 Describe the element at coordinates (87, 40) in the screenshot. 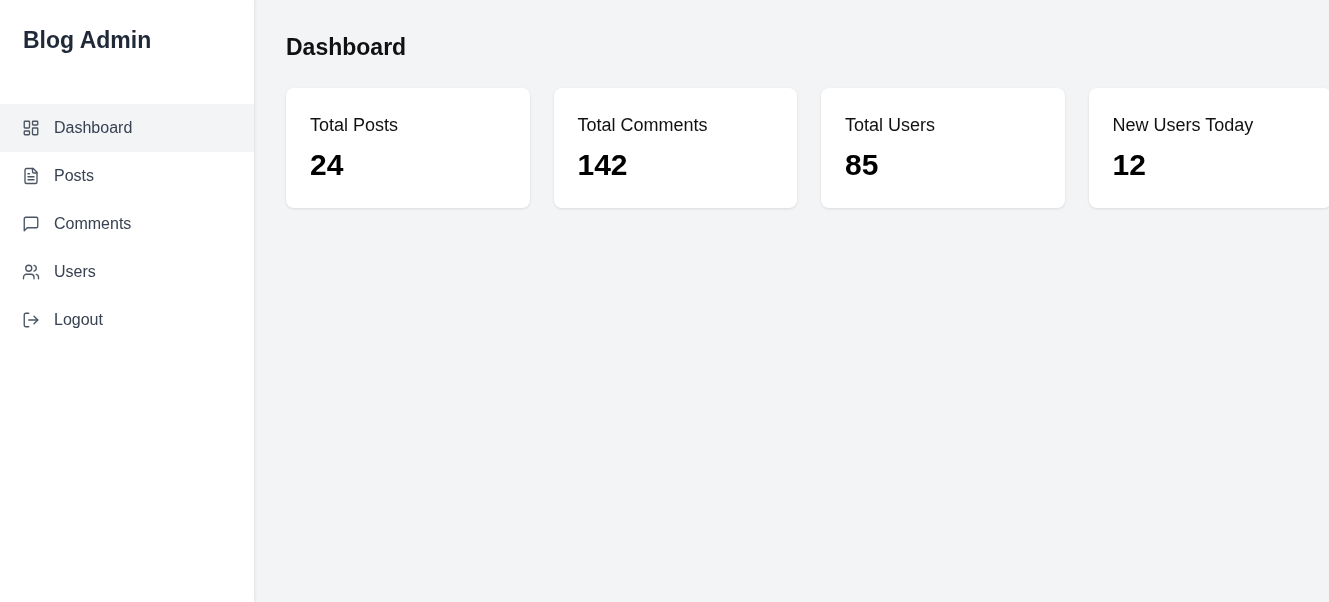

I see `app-title: Blog Admin` at that location.